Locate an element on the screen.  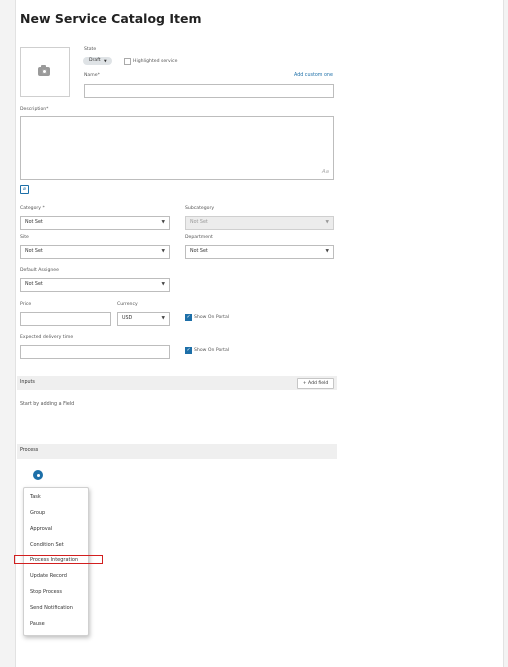
process-add-node is located at coordinates (38, 475).